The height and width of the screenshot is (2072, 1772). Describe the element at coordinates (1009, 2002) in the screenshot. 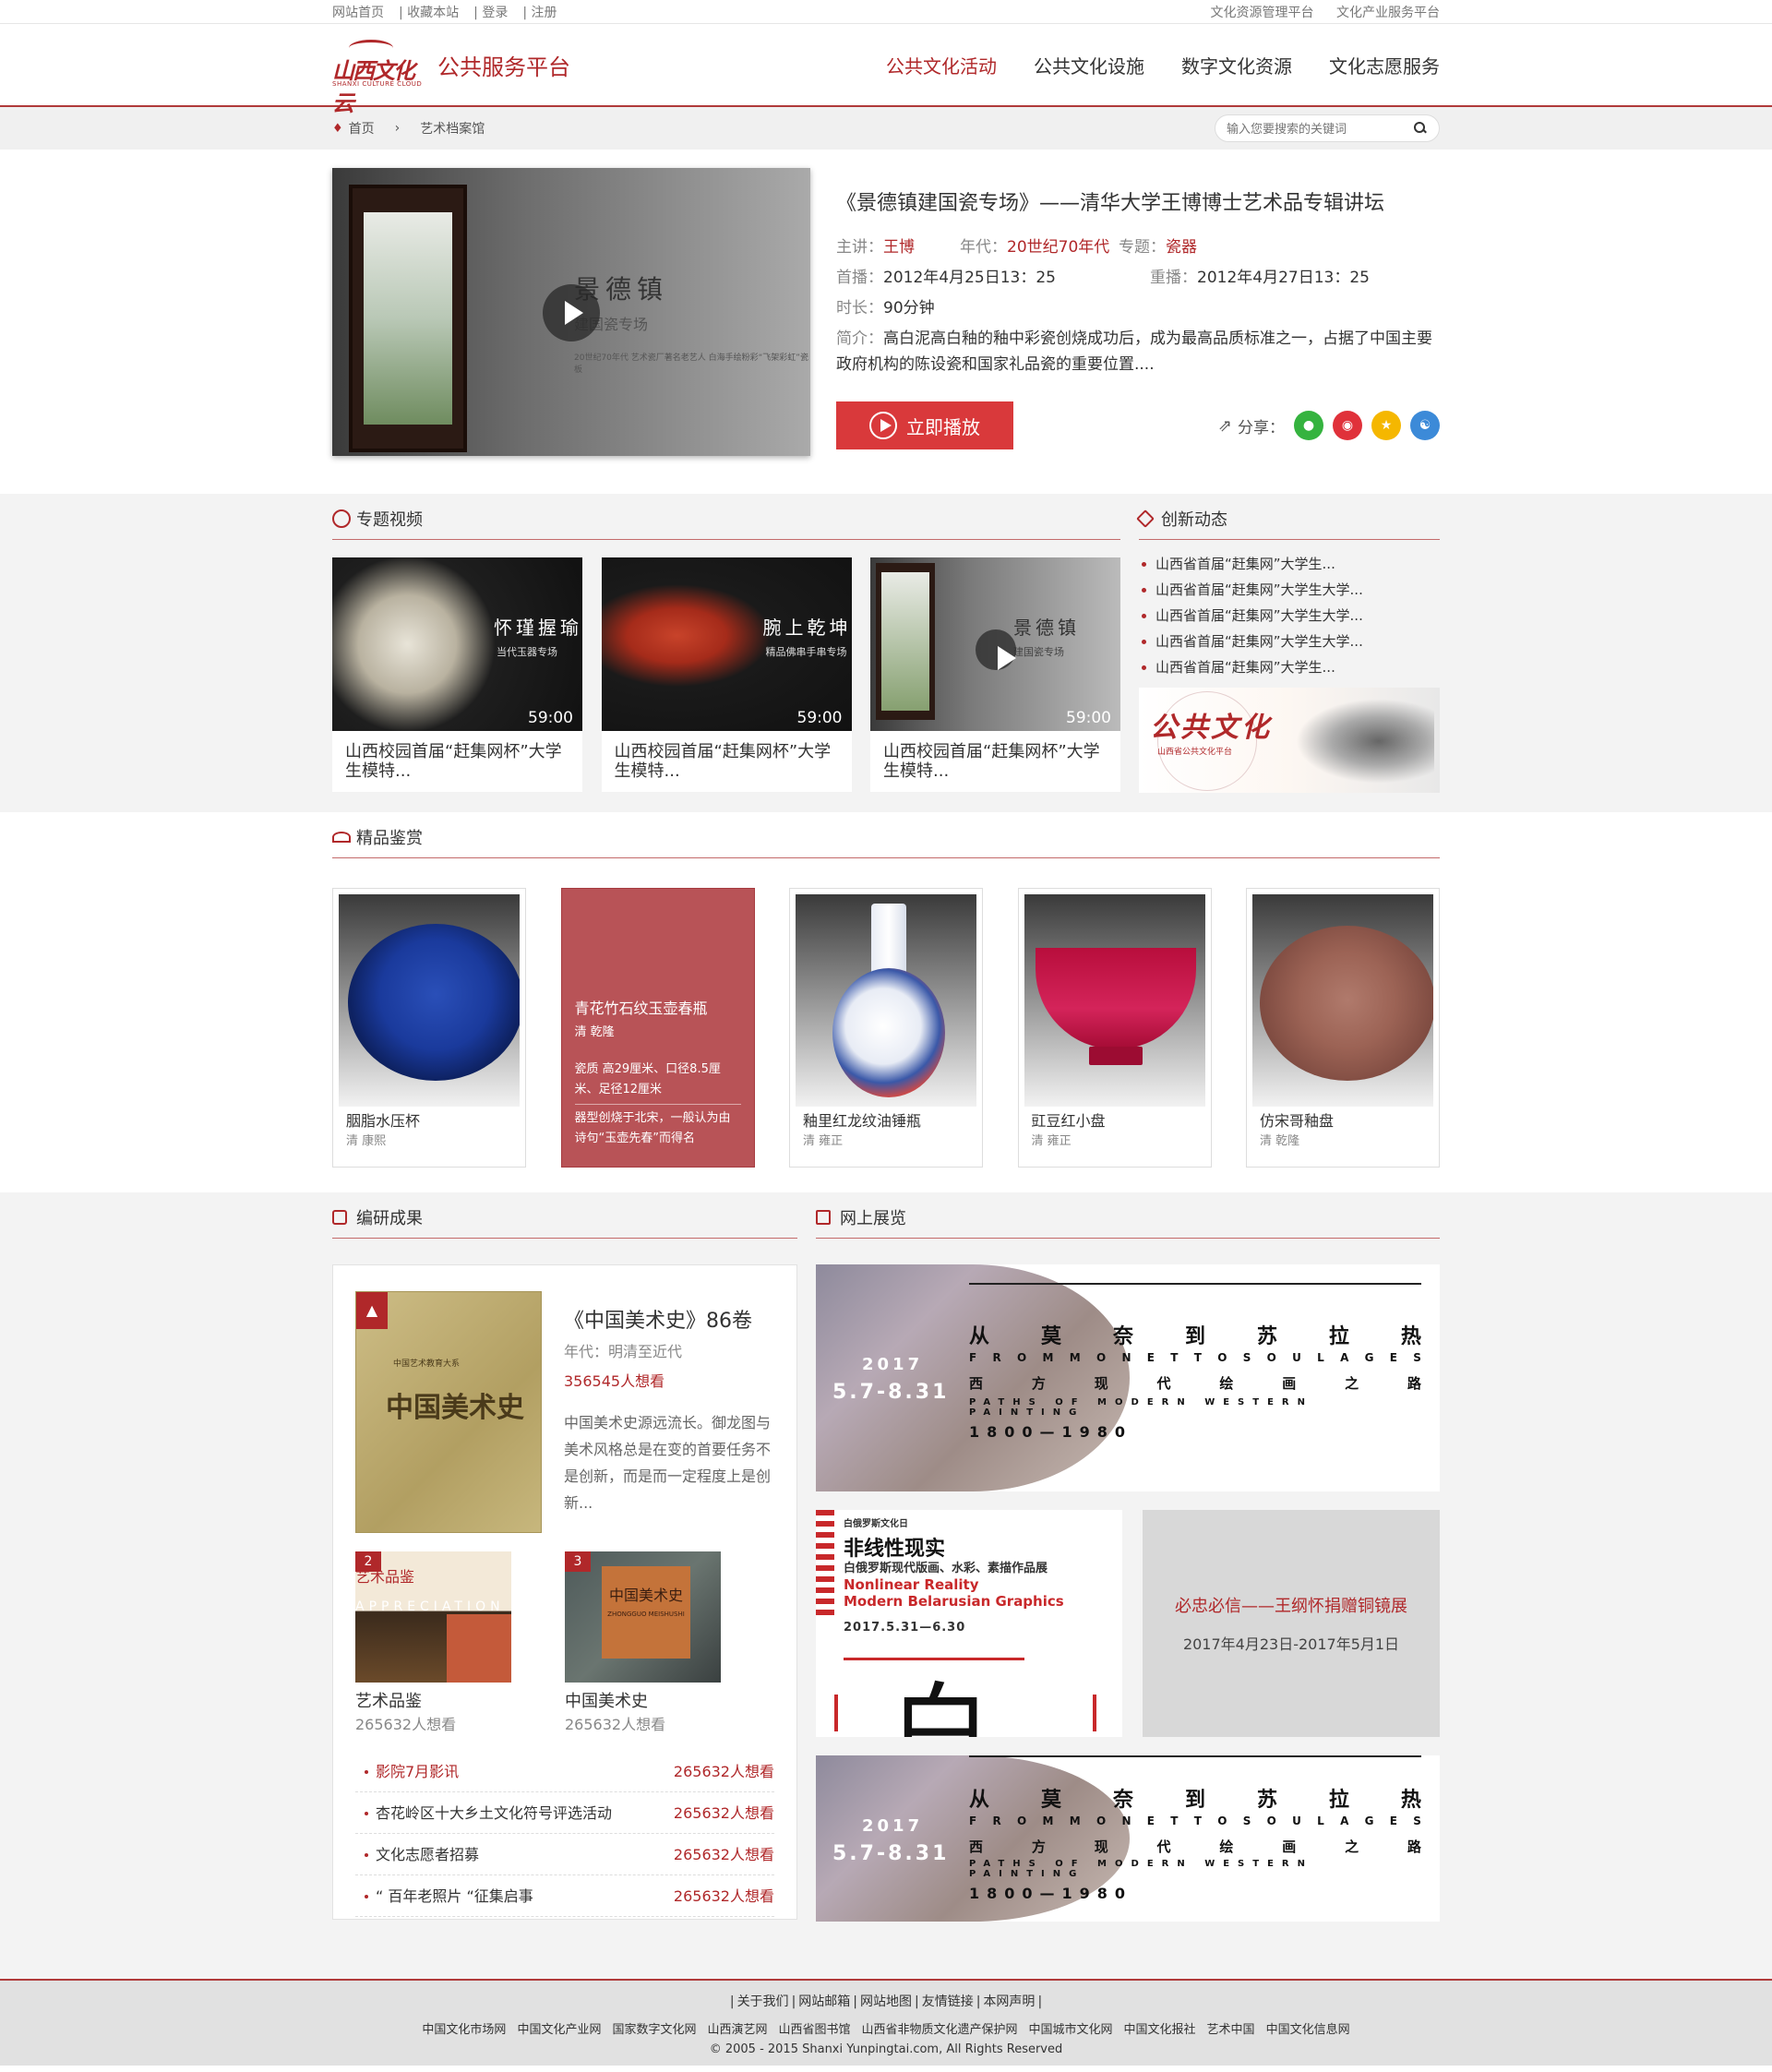

I see `footer-link: 本网声明` at that location.